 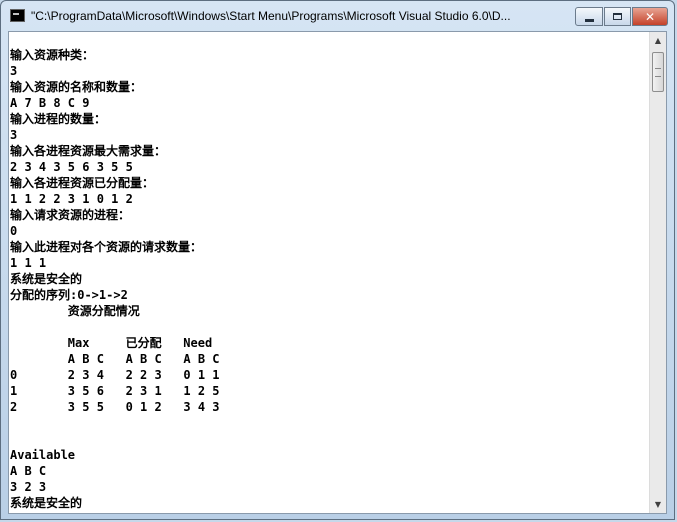 What do you see at coordinates (43, 455) in the screenshot?
I see `console-line: Available` at bounding box center [43, 455].